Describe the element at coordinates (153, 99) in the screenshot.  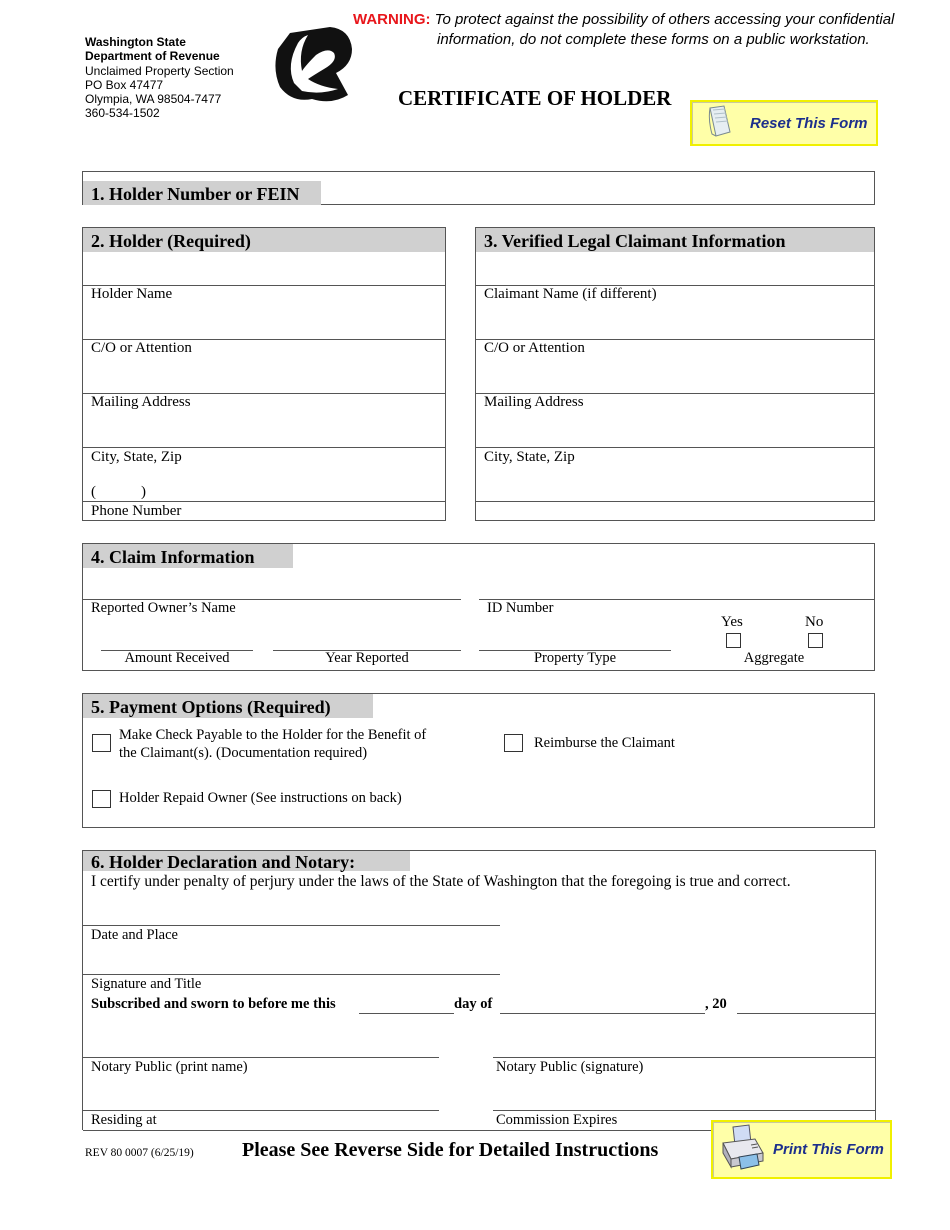
I see `agency-city: Olympia, WA 98504-7477` at that location.